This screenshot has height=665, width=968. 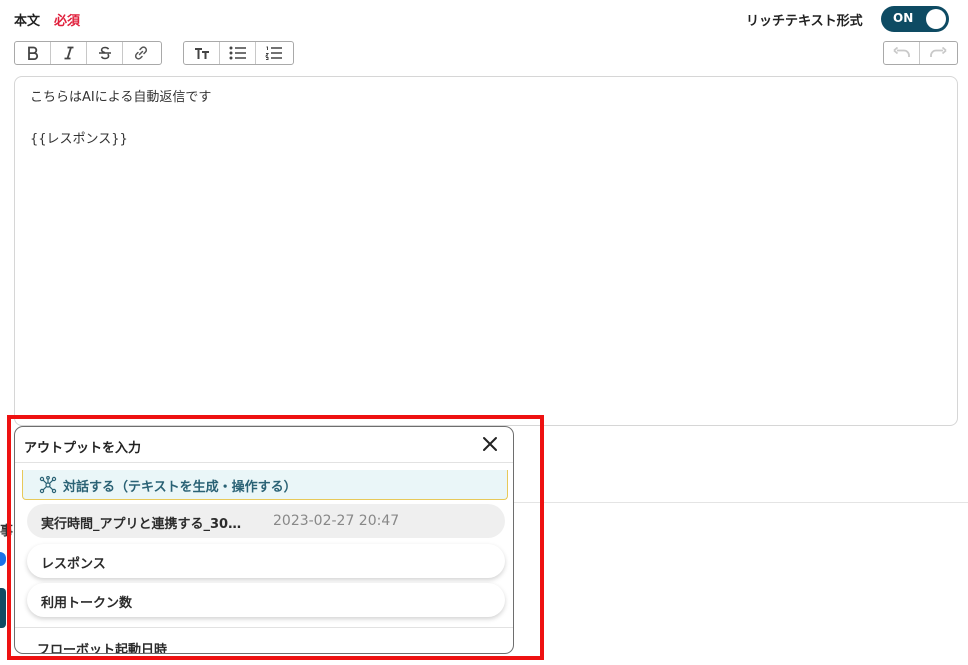 I want to click on redo-button, so click(x=938, y=53).